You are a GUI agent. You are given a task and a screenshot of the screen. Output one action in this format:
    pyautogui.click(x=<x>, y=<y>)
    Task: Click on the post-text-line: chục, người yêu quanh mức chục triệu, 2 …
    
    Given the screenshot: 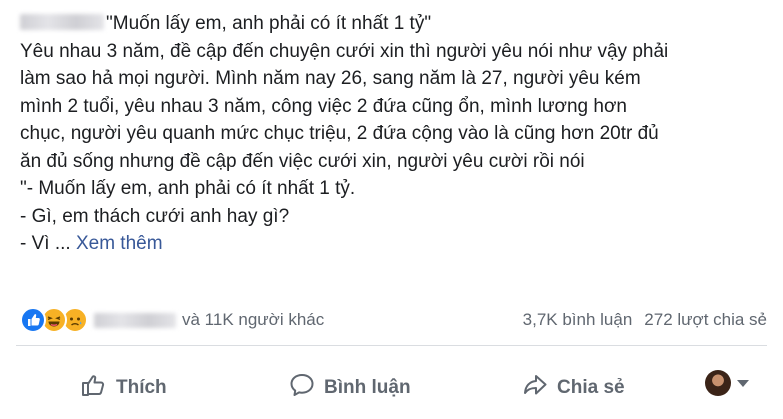 What is the action you would take?
    pyautogui.click(x=339, y=133)
    